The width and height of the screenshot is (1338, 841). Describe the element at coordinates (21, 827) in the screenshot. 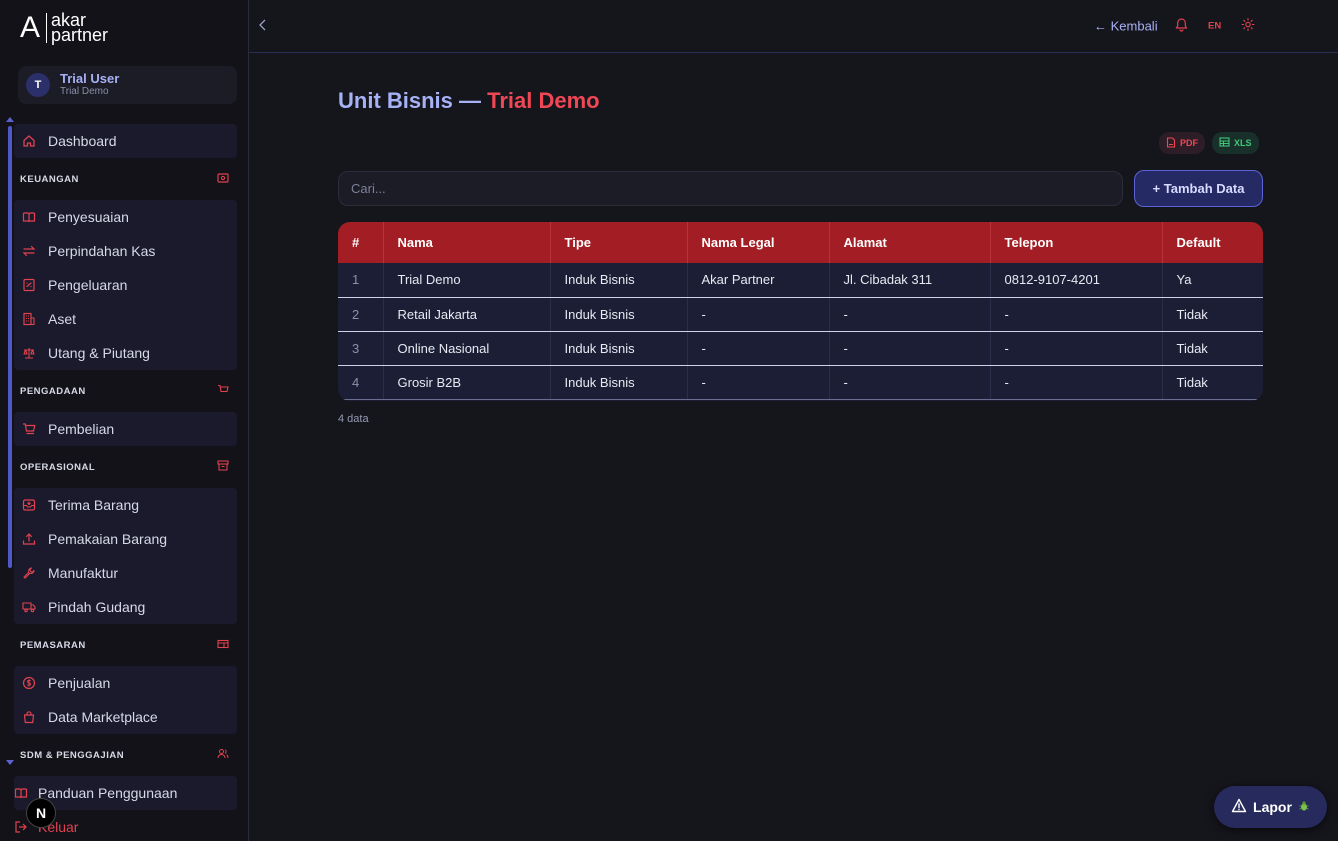

I see `logout-icon` at that location.